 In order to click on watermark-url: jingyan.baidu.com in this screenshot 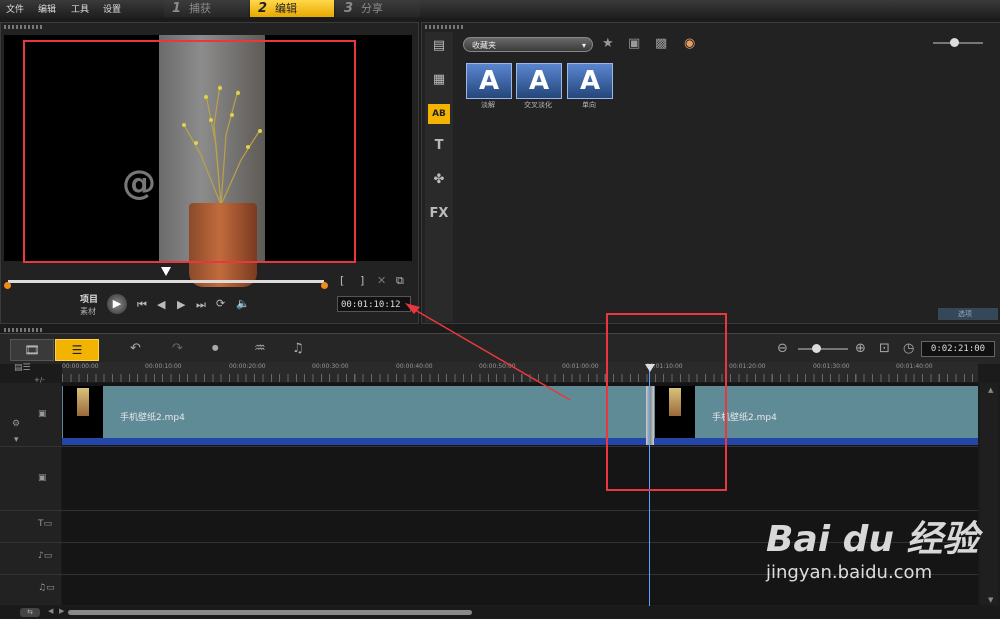, I will do `click(849, 572)`.